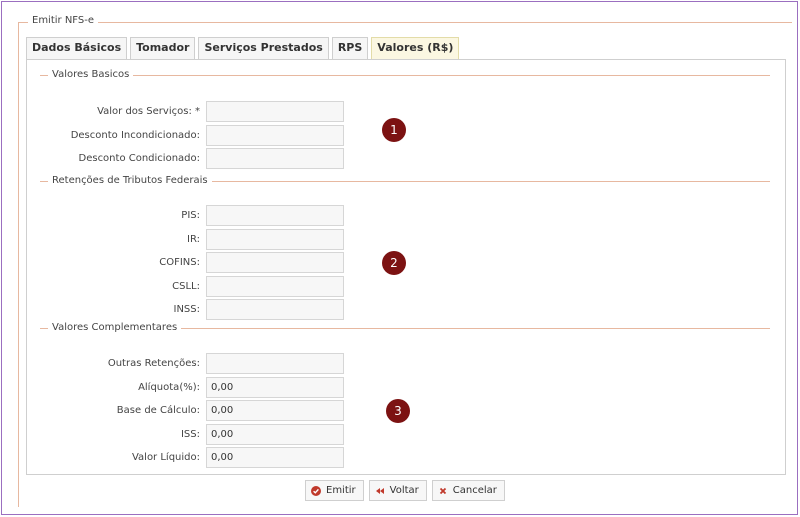 This screenshot has width=800, height=517. Describe the element at coordinates (443, 491) in the screenshot. I see `close-icon` at that location.